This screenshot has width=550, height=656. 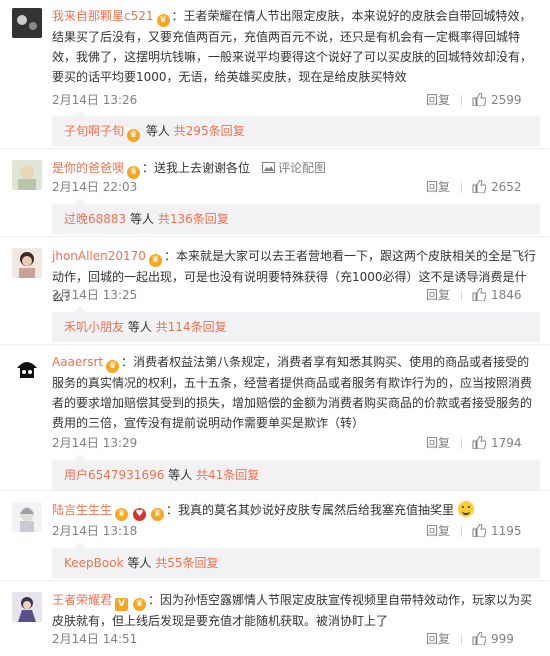 What do you see at coordinates (186, 563) in the screenshot?
I see `reply-count: 共55条回复` at bounding box center [186, 563].